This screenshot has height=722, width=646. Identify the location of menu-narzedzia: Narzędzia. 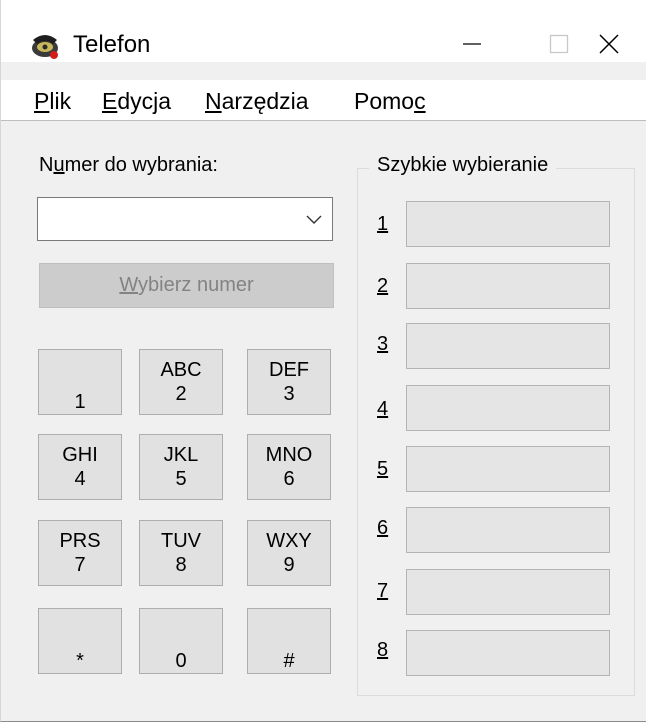
(257, 101).